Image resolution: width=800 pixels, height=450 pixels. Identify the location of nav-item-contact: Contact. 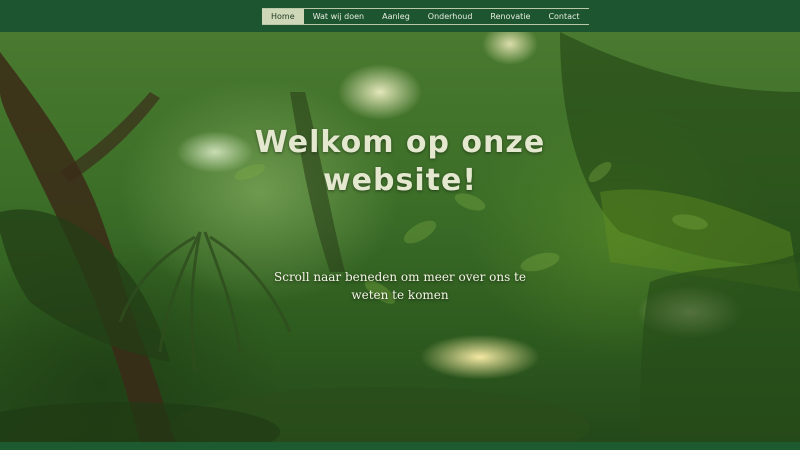
(563, 16).